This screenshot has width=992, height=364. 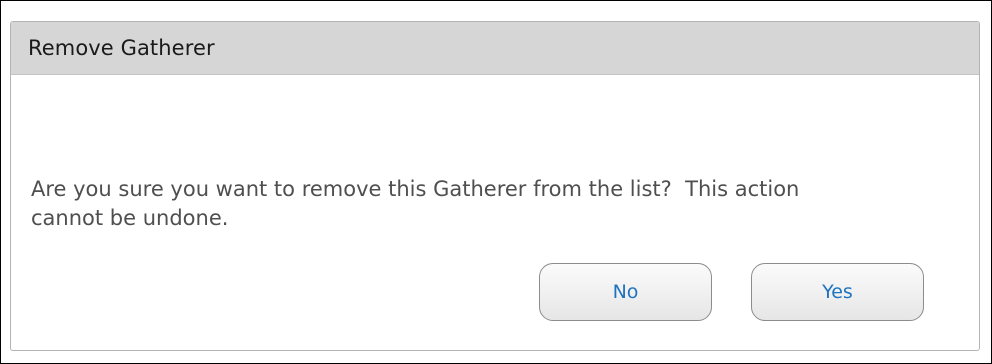 I want to click on no-button: No, so click(x=625, y=292).